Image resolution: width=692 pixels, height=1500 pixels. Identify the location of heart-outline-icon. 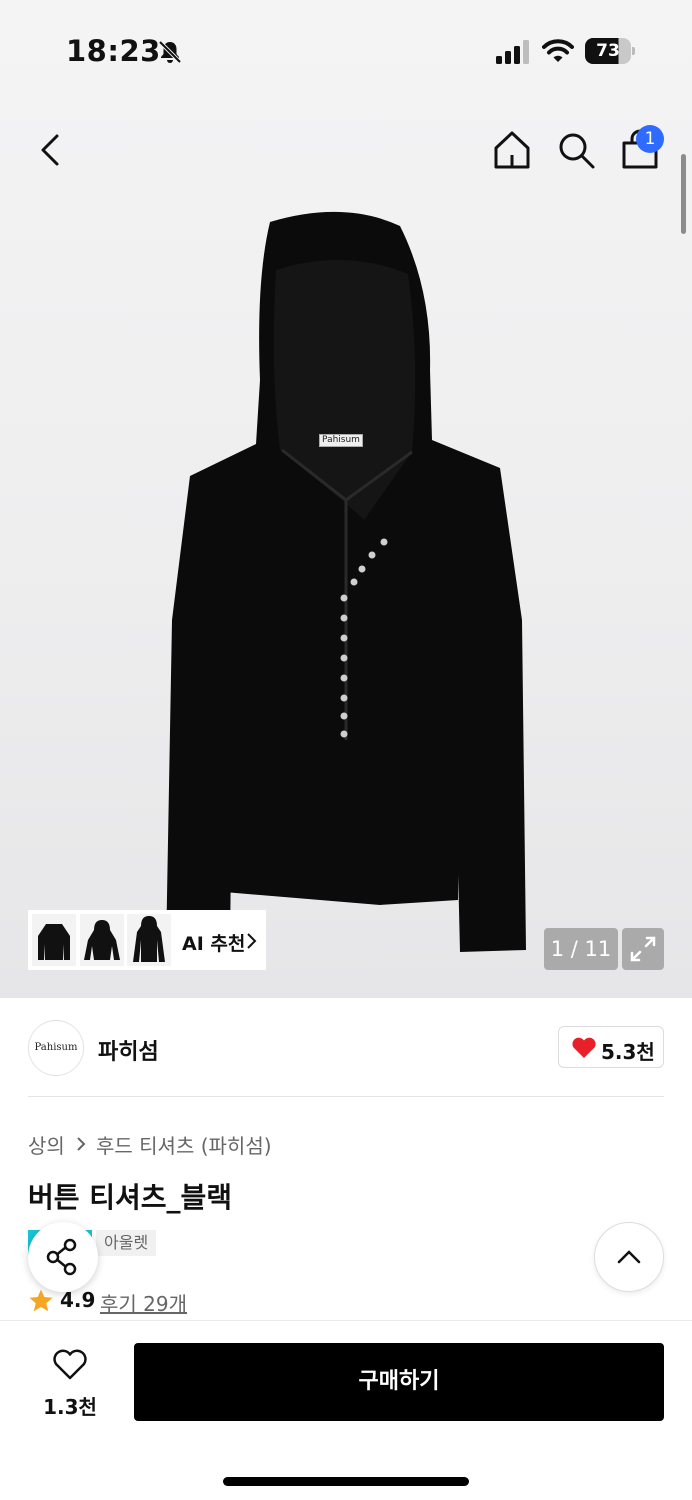
(70, 1365).